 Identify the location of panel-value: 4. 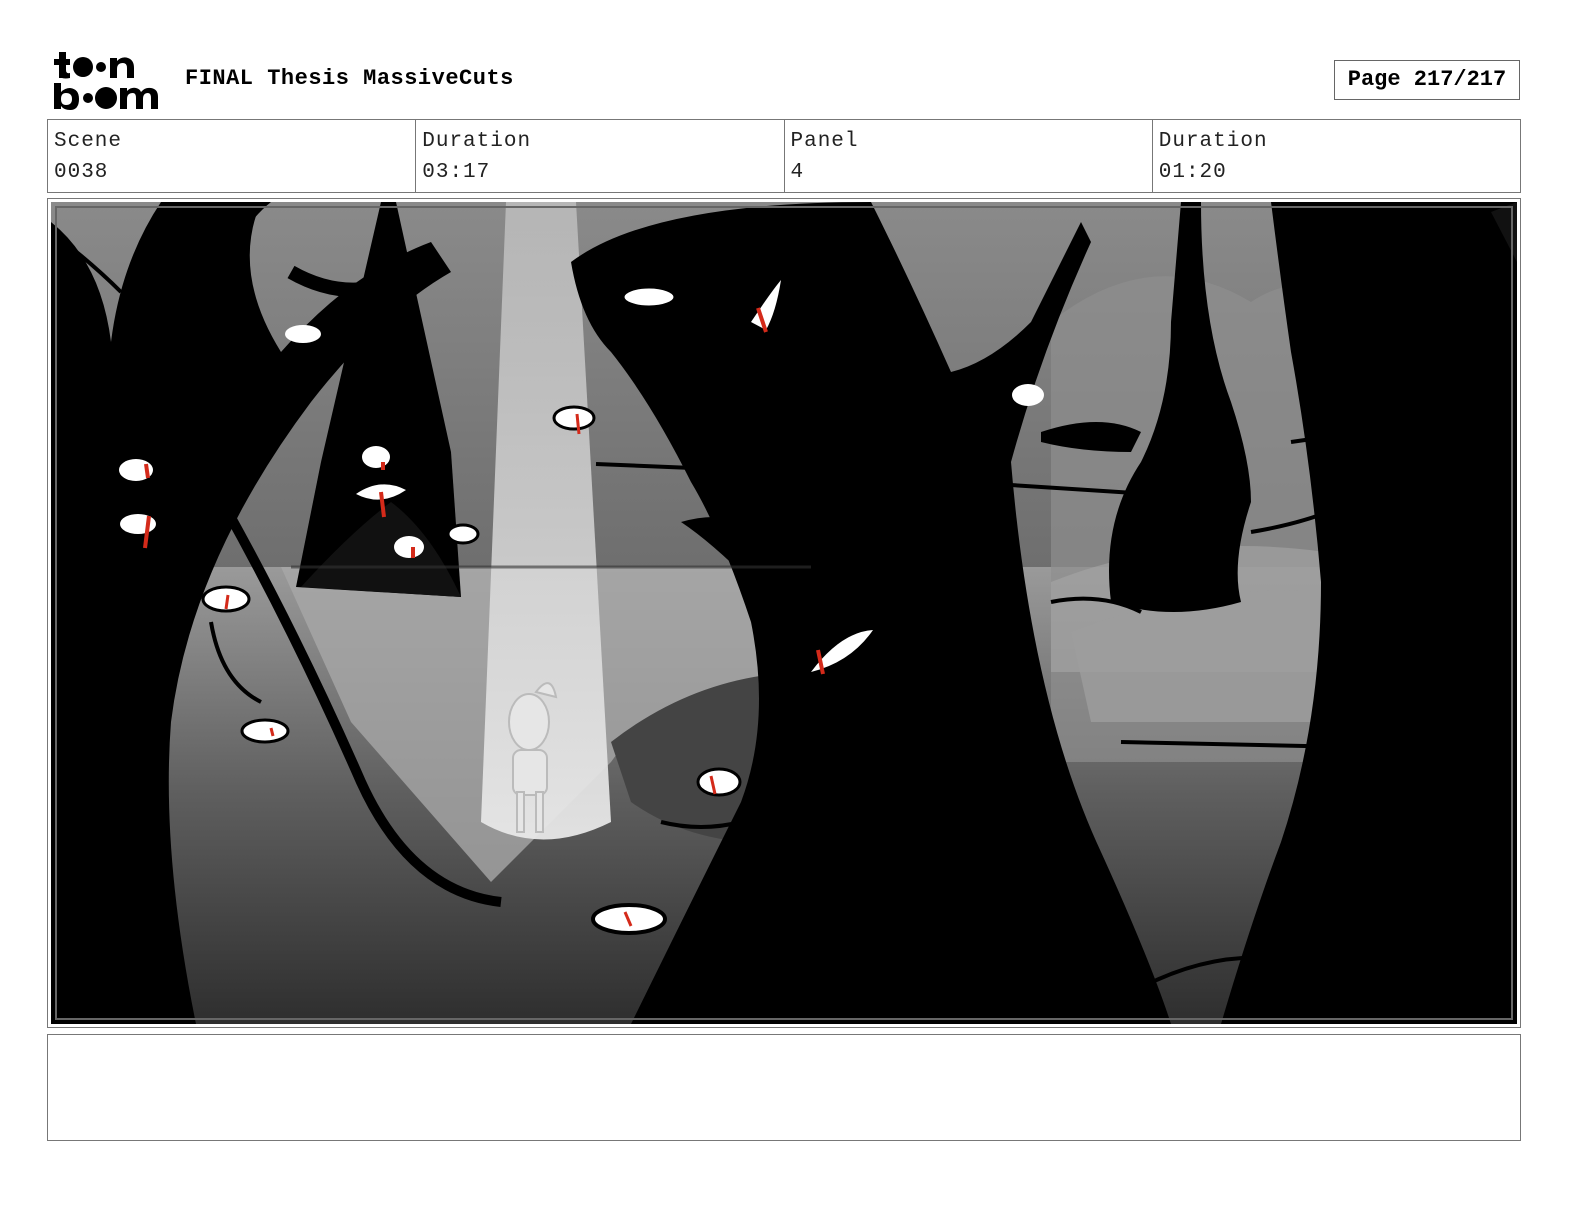
(797, 172).